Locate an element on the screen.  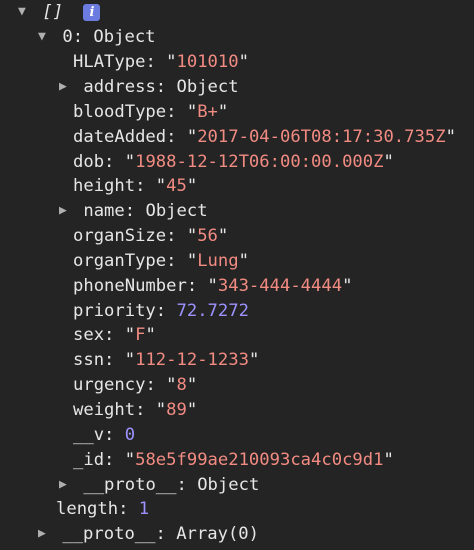
field-key: _id is located at coordinates (89, 460).